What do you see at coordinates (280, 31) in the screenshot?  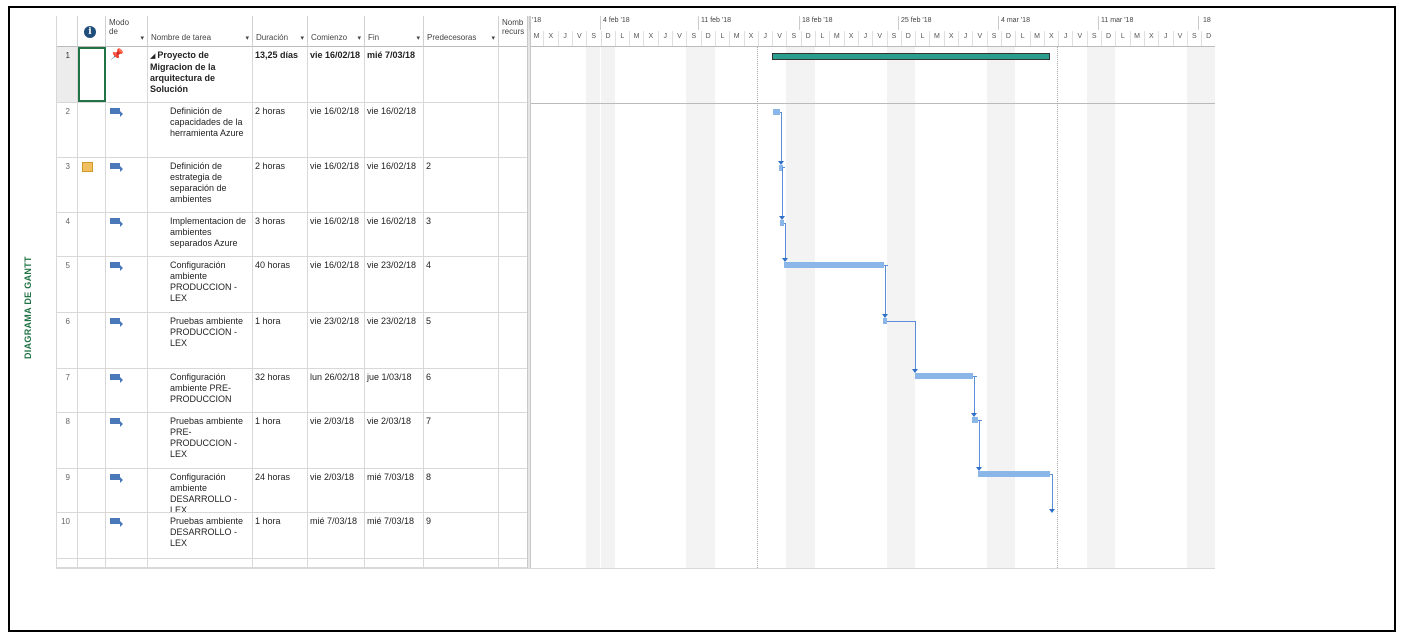 I see `column-header-duration: Duración ▾` at bounding box center [280, 31].